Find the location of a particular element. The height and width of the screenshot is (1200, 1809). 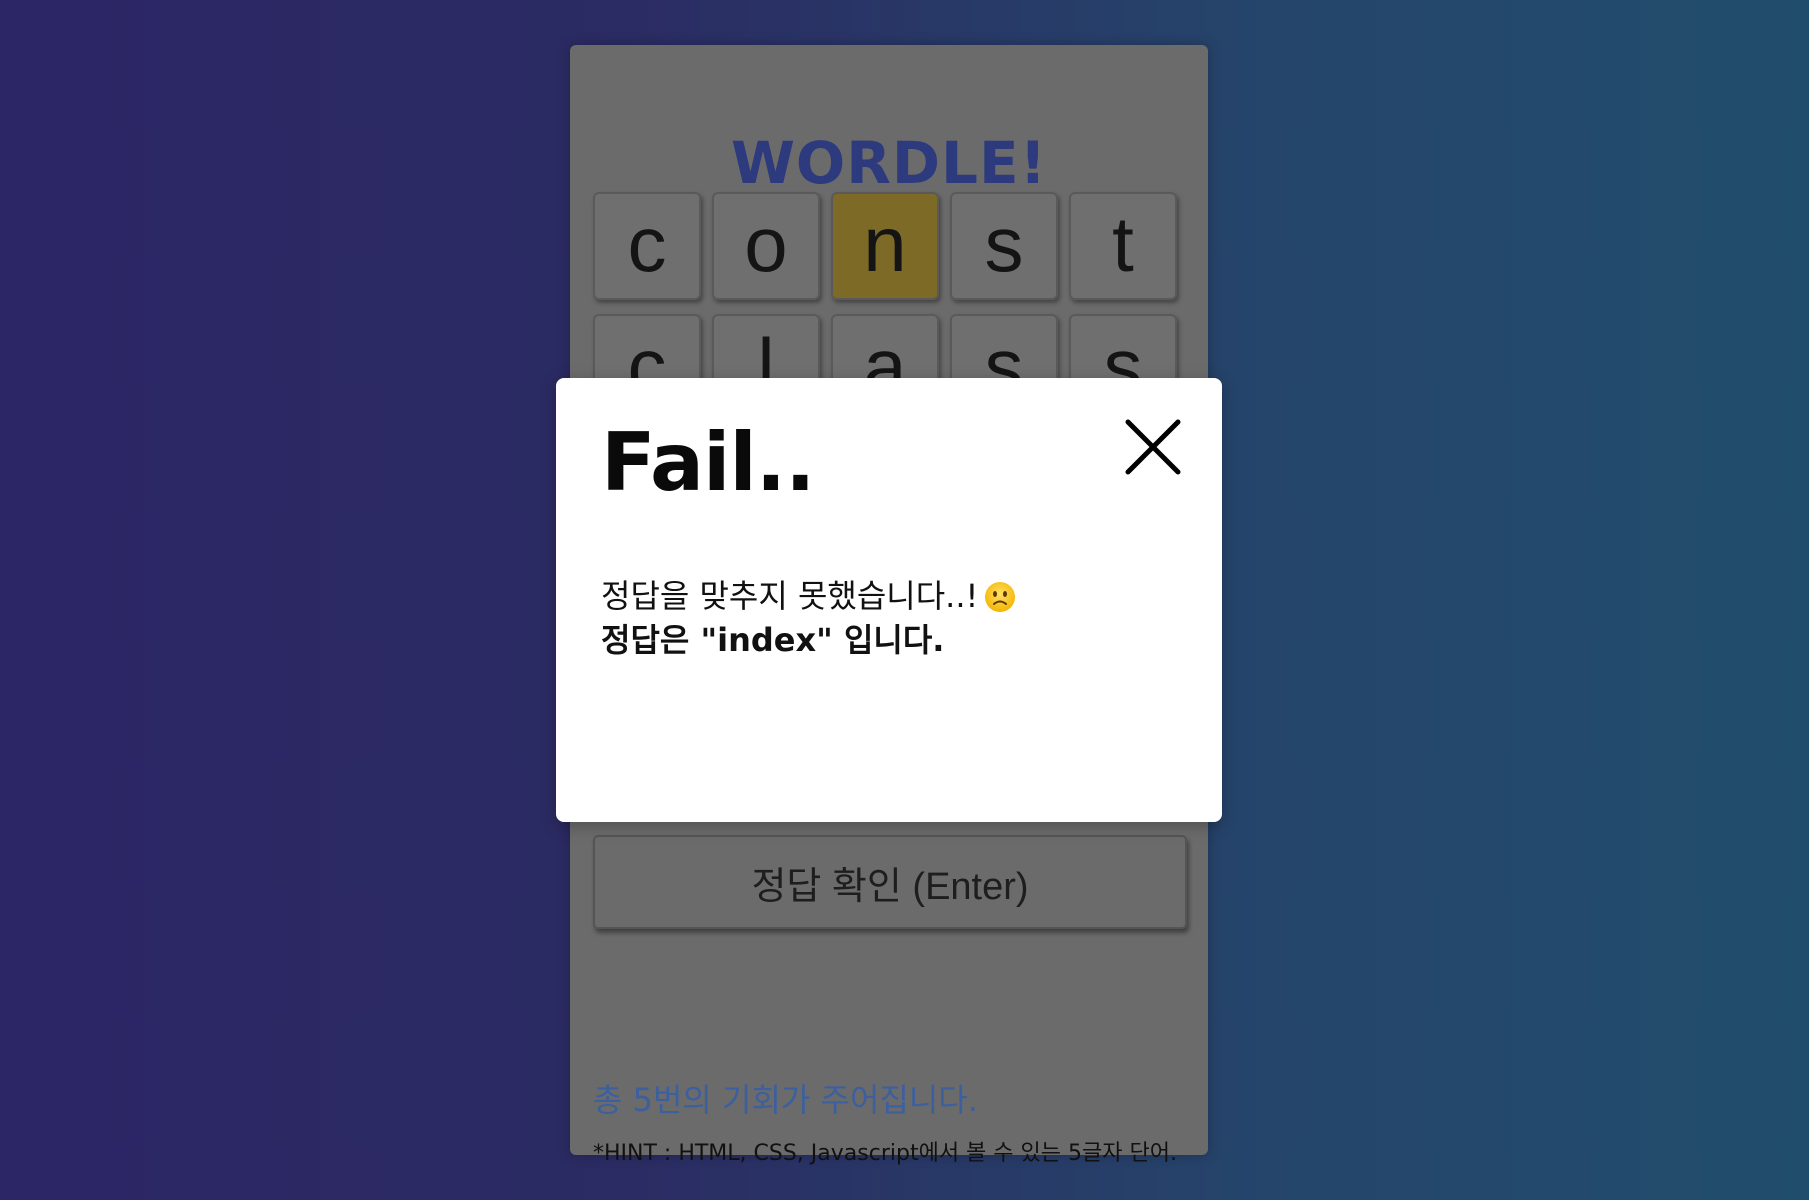

guess-row: c o n s t is located at coordinates (890, 246).